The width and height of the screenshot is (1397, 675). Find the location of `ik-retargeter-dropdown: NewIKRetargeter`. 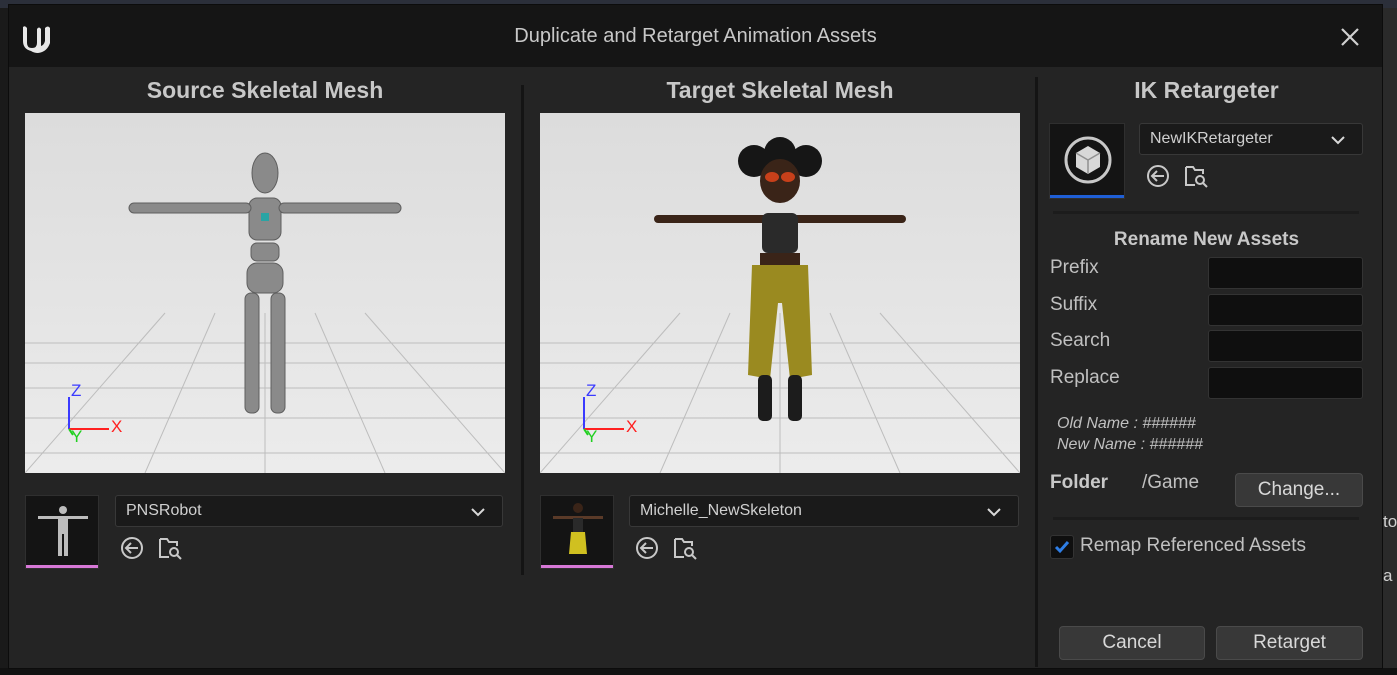

ik-retargeter-dropdown: NewIKRetargeter is located at coordinates (1251, 139).